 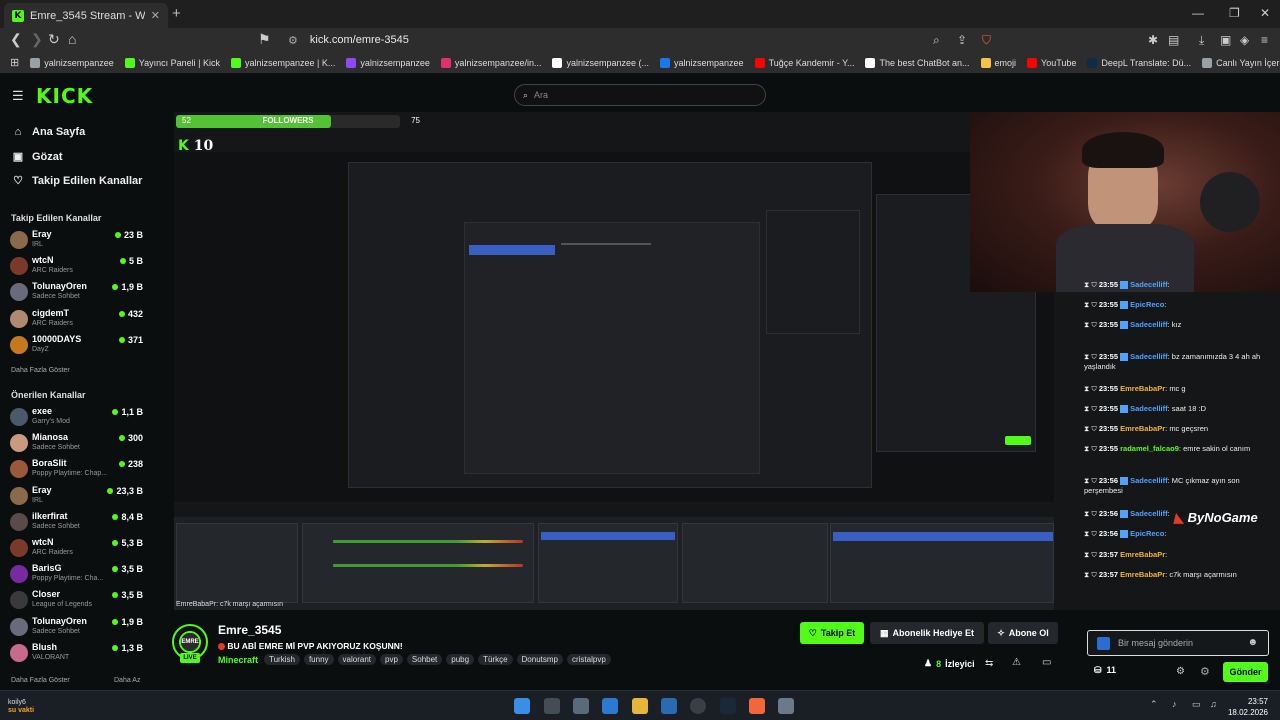 I want to click on gift-subscription-button: ▦ Abonelik Hediye Et, so click(x=927, y=633).